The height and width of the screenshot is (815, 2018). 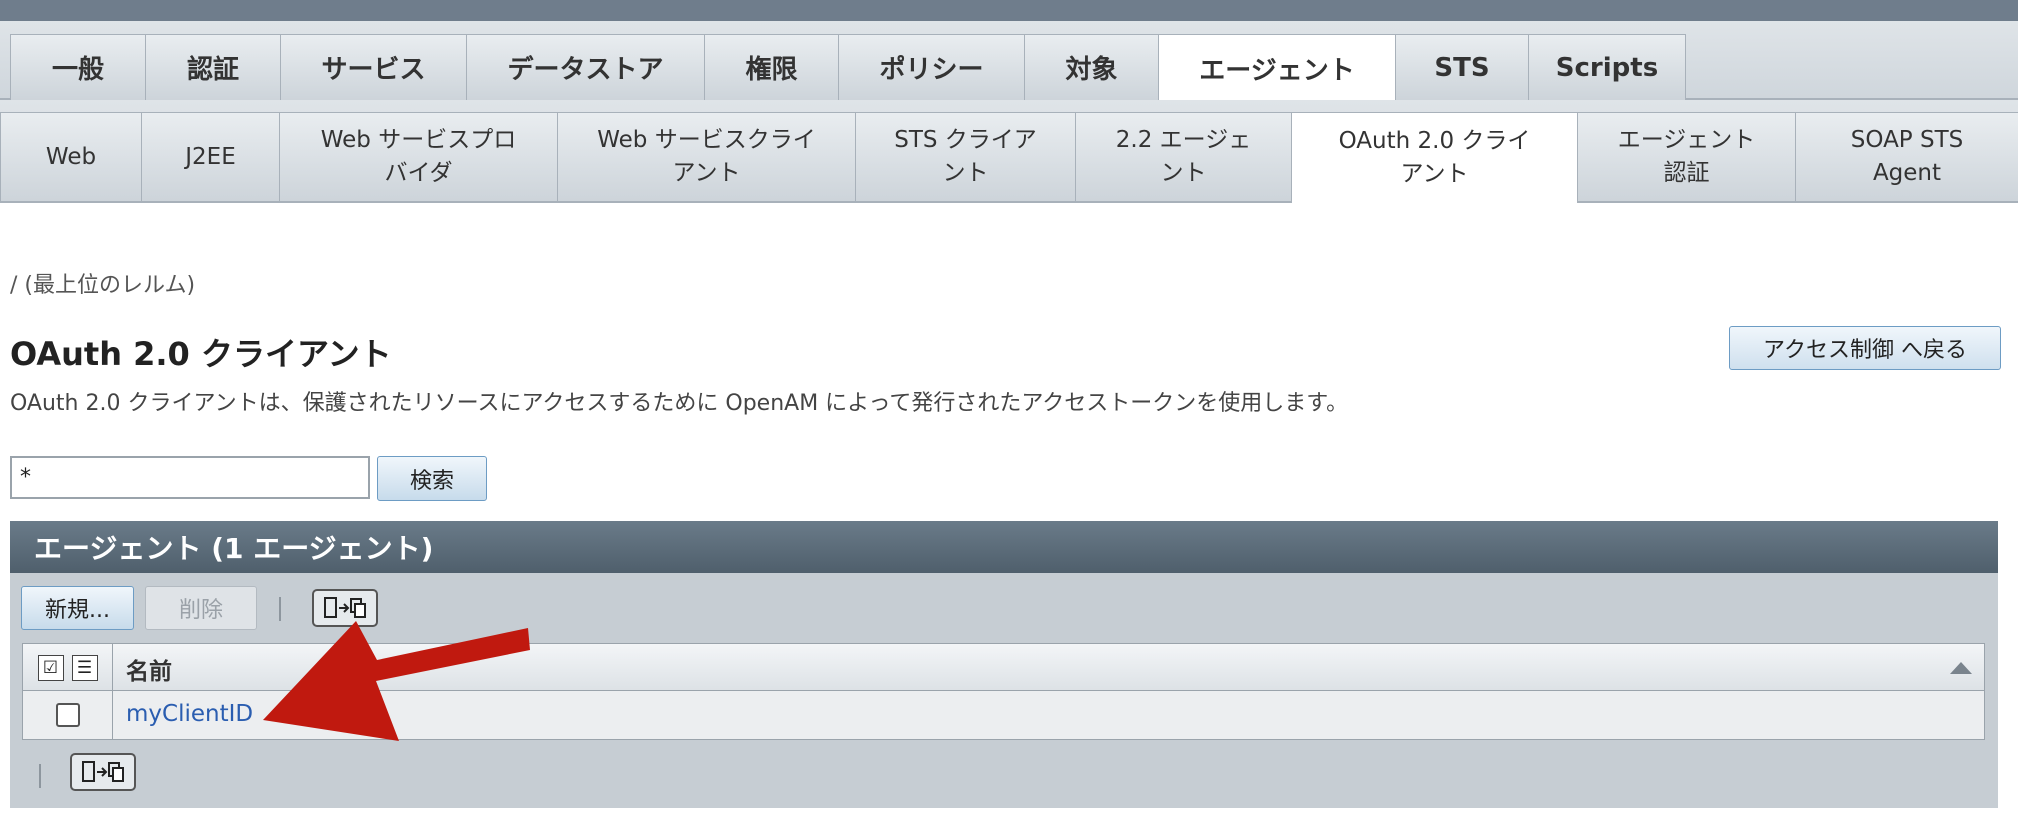 What do you see at coordinates (1003, 667) in the screenshot?
I see `table-header: ☑ ☰ 名前` at bounding box center [1003, 667].